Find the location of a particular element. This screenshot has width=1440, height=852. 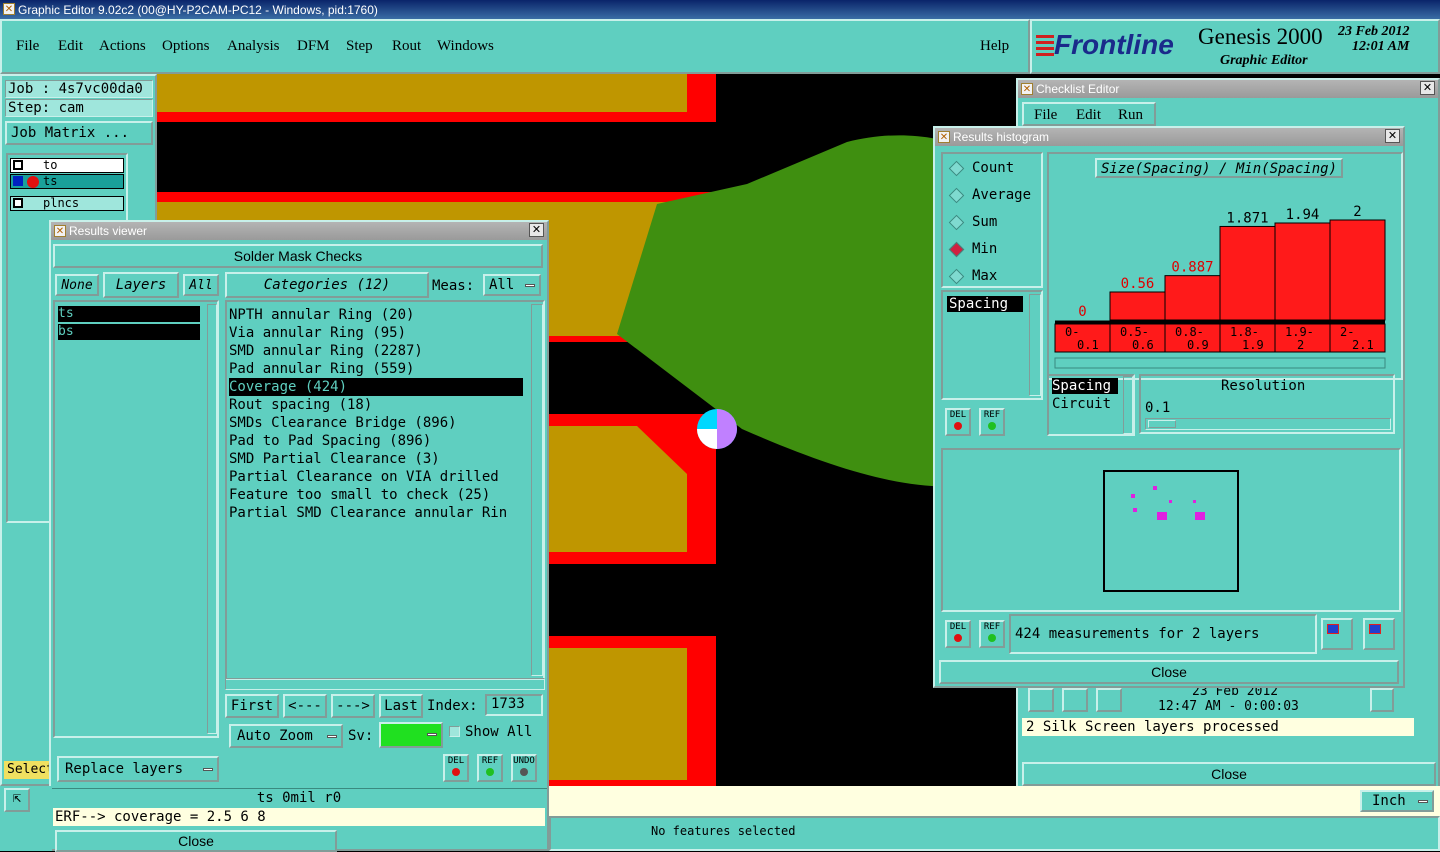

category-label: 0.6 is located at coordinates (1143, 345).